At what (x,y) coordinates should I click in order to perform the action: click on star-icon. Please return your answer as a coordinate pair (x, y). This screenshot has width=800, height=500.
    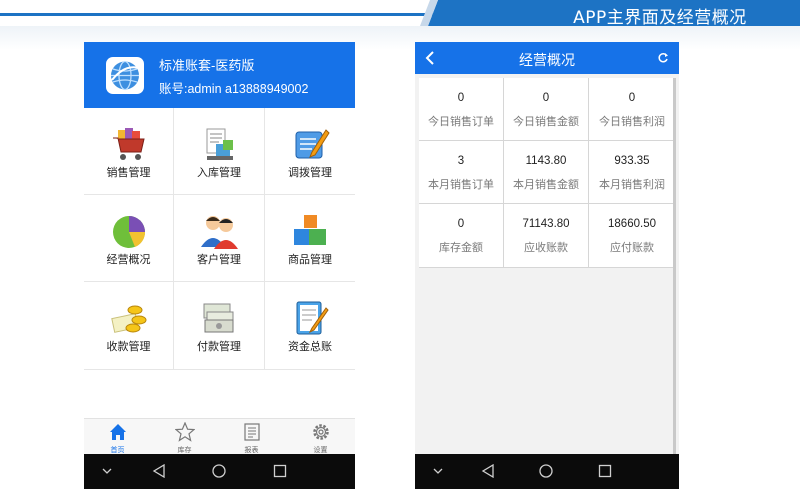
    Looking at the image, I should click on (184, 432).